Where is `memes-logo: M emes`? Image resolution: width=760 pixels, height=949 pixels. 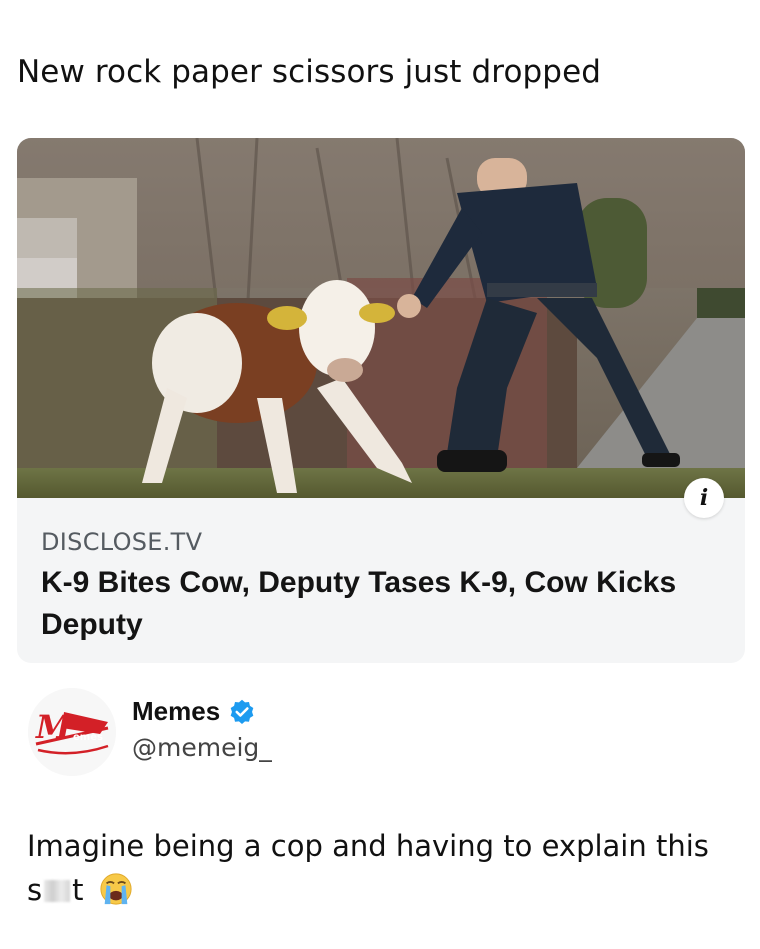 memes-logo: M emes is located at coordinates (72, 732).